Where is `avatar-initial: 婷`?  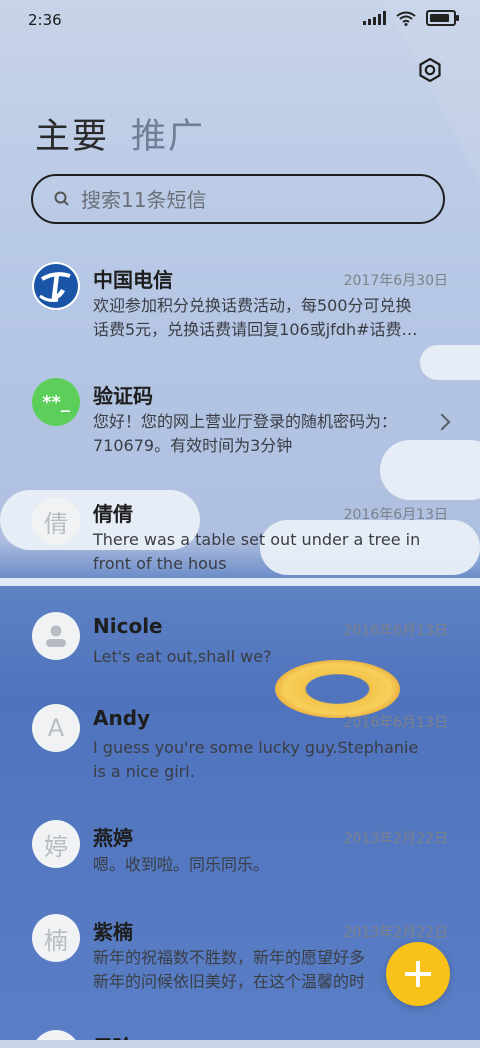
avatar-initial: 婷 is located at coordinates (56, 846).